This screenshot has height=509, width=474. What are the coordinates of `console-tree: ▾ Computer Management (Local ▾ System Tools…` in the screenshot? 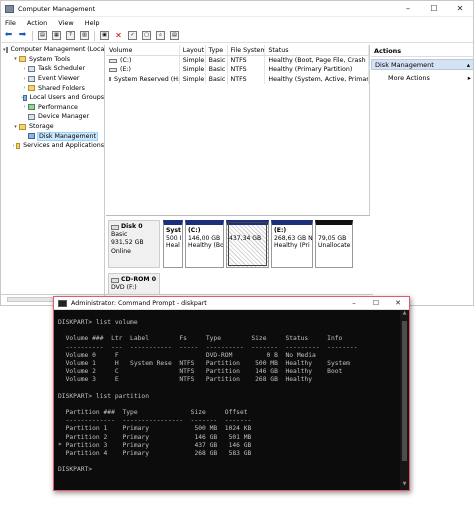 It's located at (53, 171).